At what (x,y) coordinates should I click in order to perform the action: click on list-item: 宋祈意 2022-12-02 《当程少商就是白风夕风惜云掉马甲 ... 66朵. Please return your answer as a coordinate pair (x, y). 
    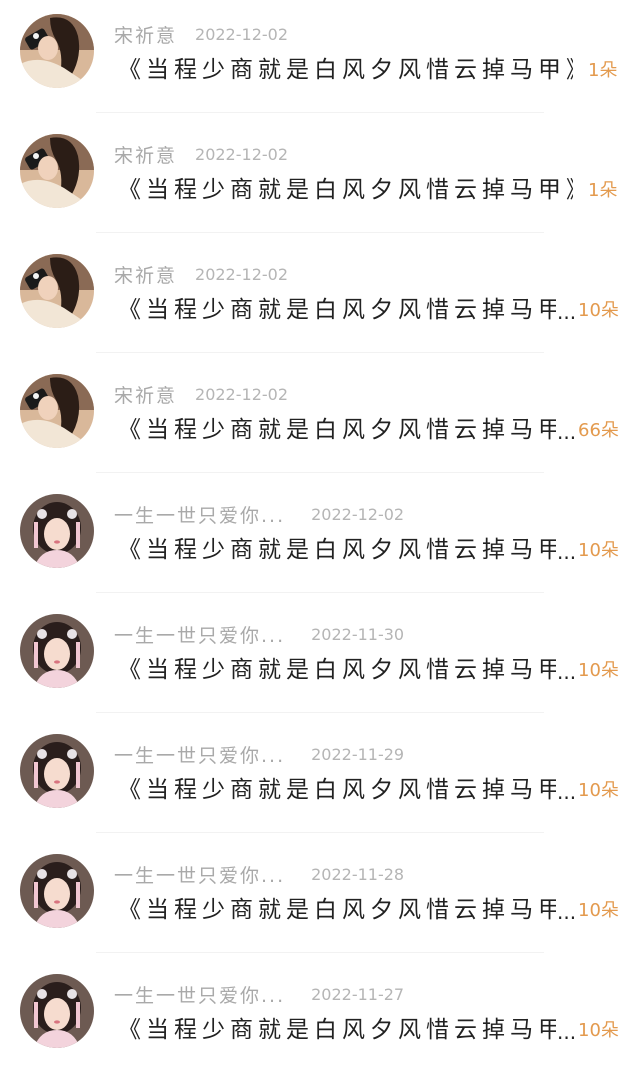
    Looking at the image, I should click on (320, 420).